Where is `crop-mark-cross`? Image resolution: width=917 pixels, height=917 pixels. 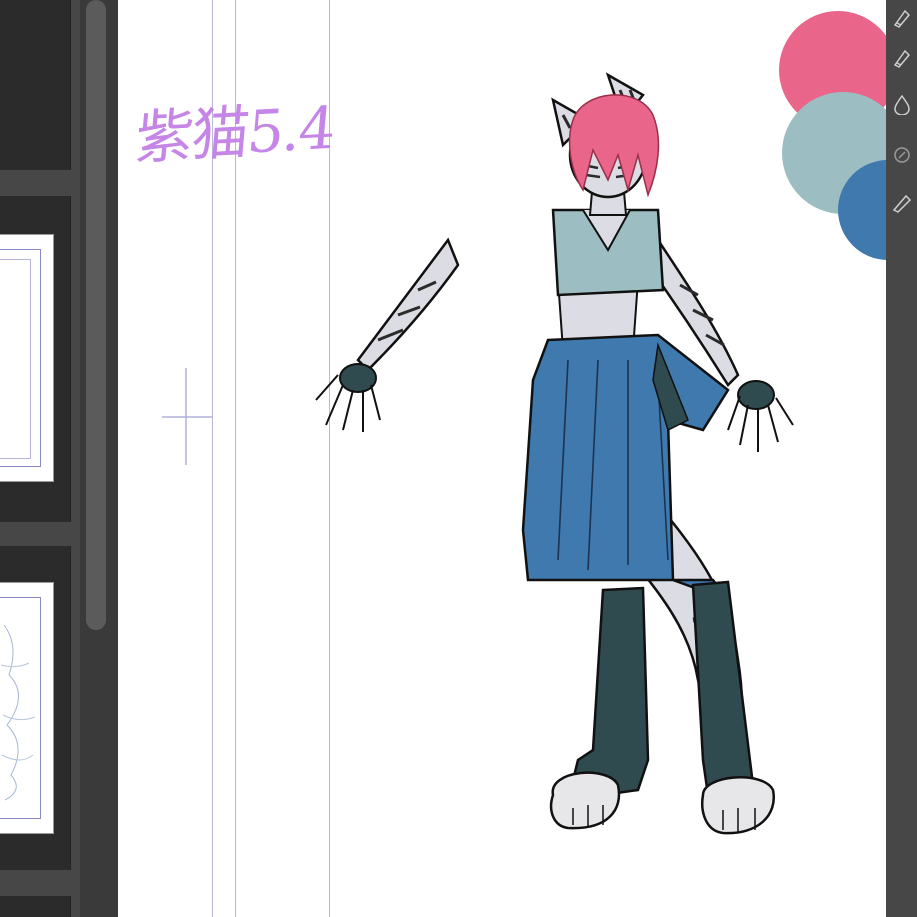 crop-mark-cross is located at coordinates (187, 416).